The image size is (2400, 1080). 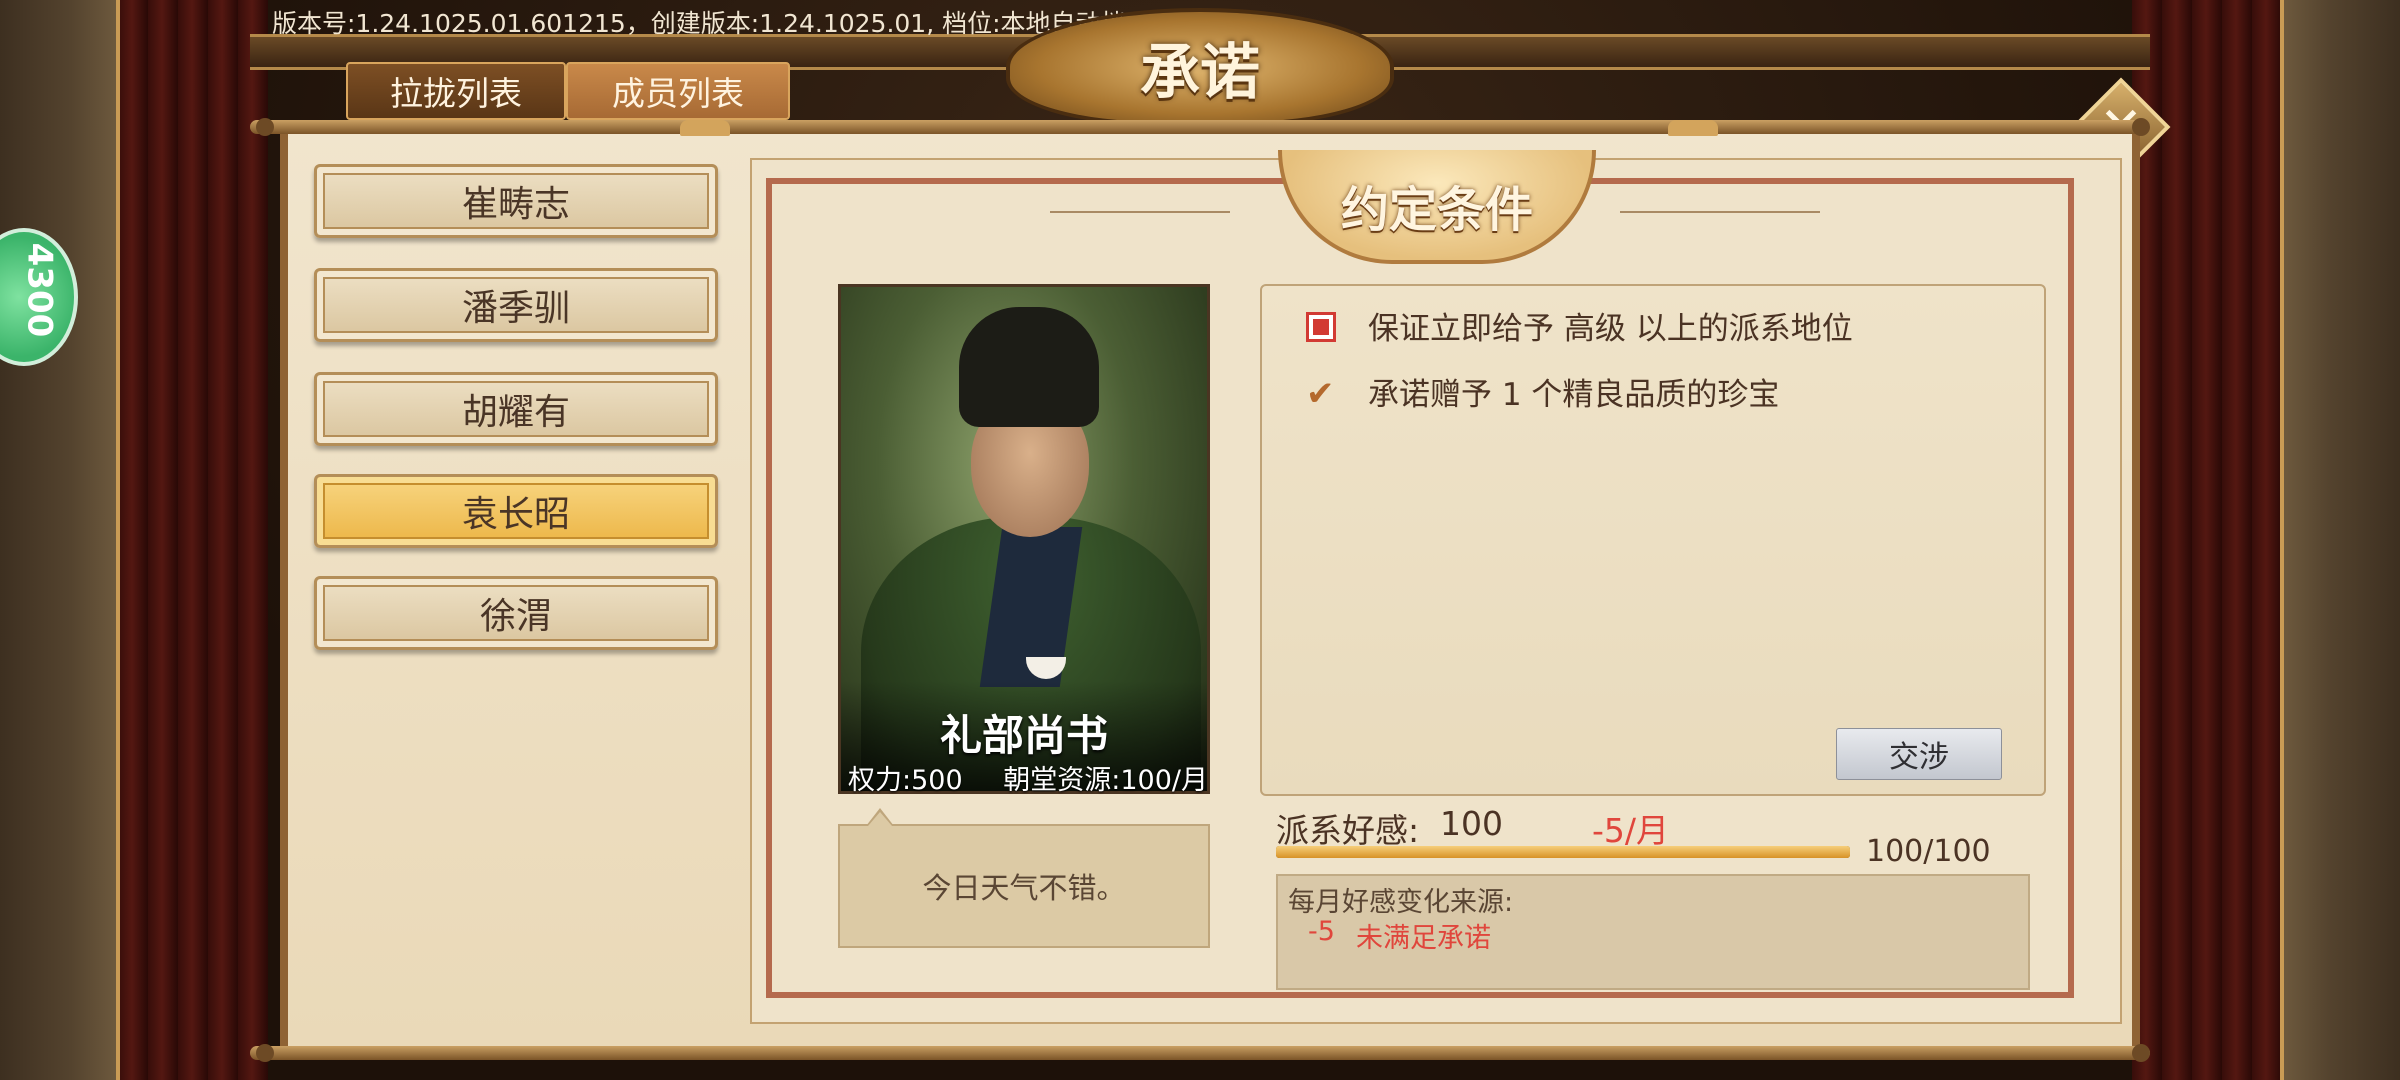 I want to click on favor-progress-fill, so click(x=1563, y=852).